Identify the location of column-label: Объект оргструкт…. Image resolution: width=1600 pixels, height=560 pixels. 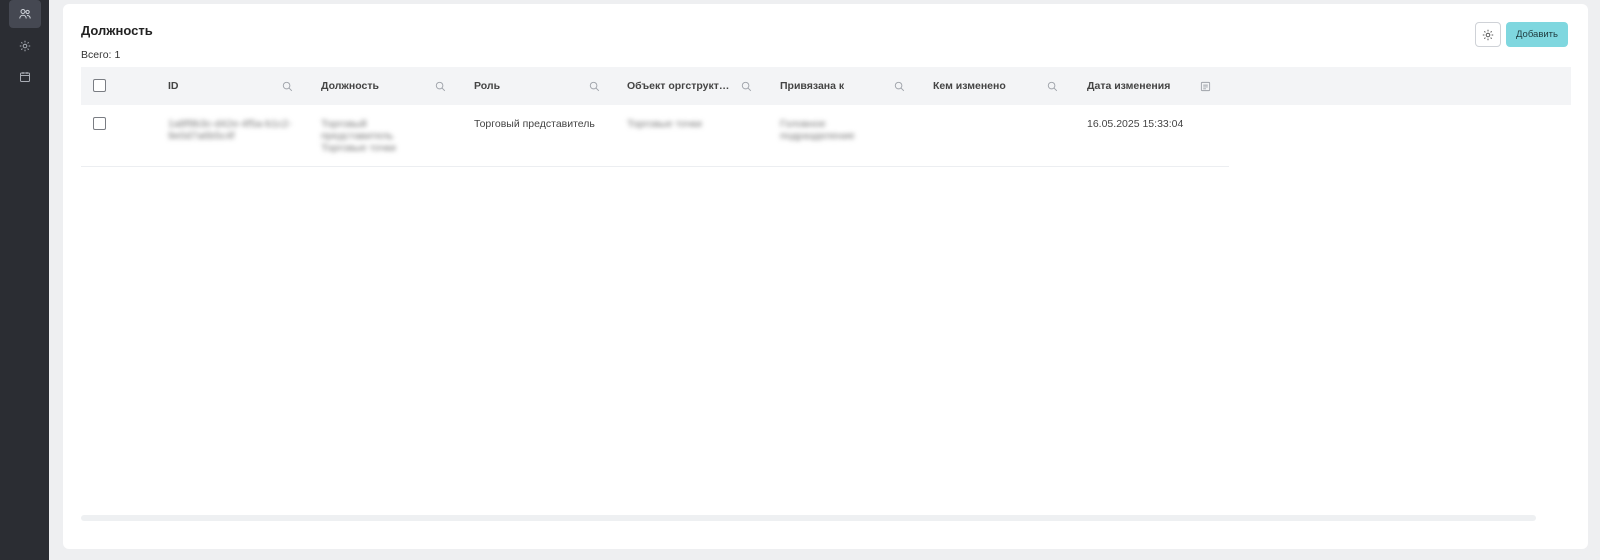
(678, 86).